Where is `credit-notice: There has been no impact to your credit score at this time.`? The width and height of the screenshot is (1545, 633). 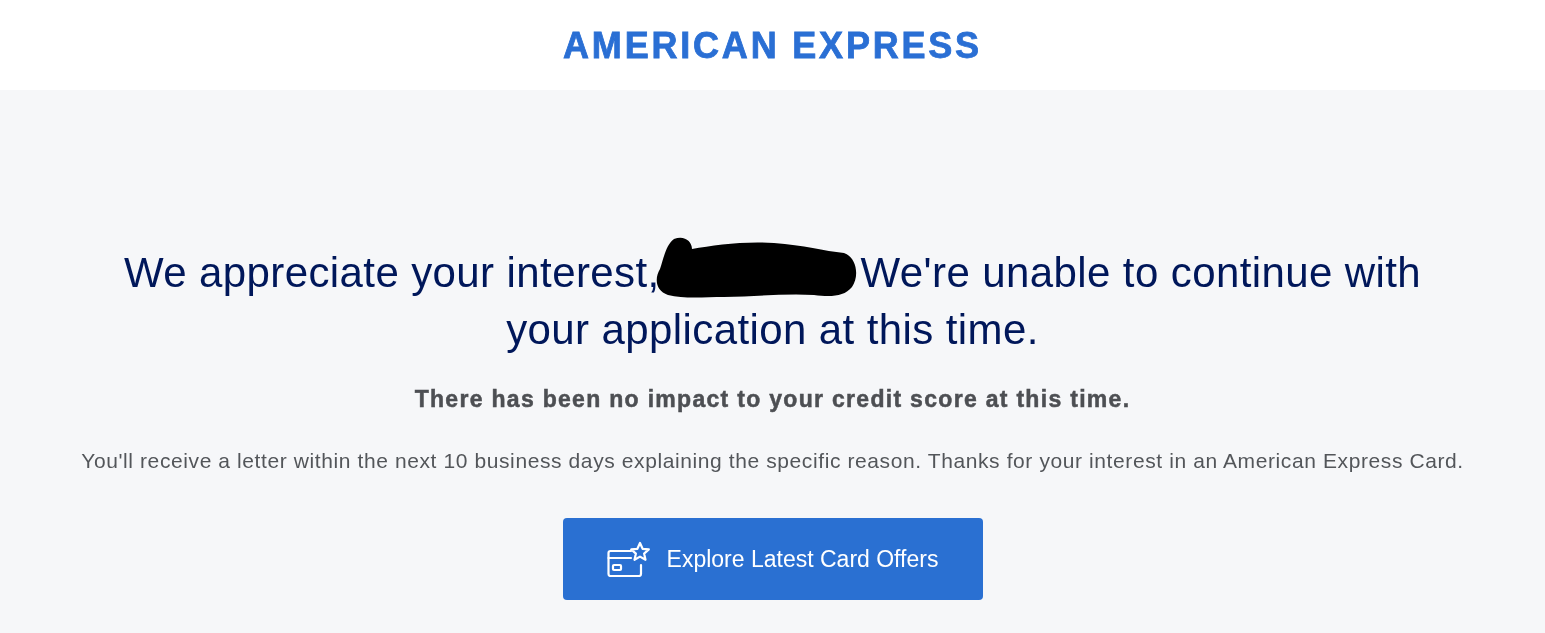 credit-notice: There has been no impact to your credit score at this time. is located at coordinates (772, 399).